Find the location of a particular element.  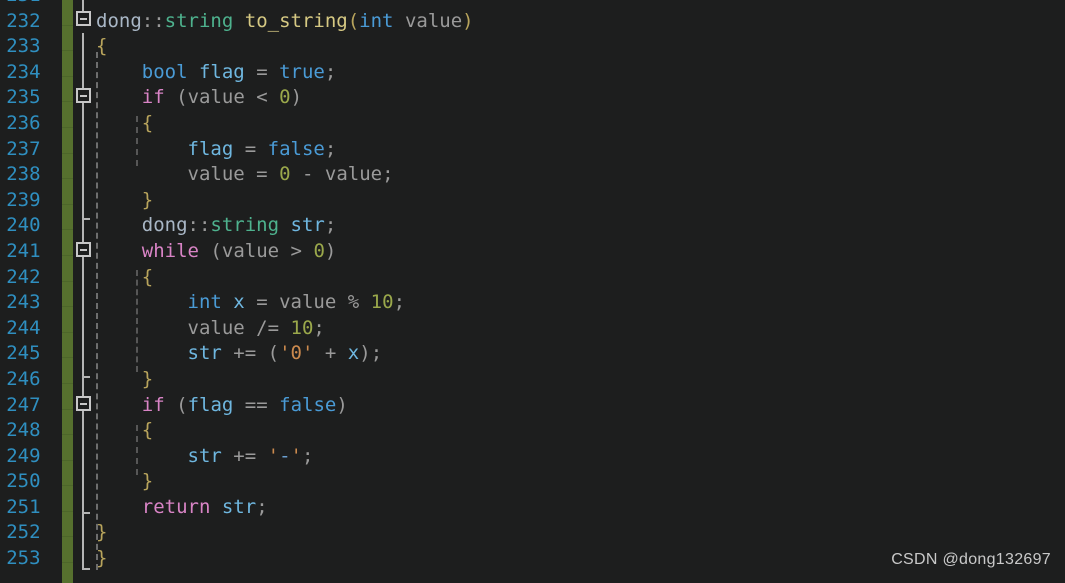

code-token: return is located at coordinates (176, 506).